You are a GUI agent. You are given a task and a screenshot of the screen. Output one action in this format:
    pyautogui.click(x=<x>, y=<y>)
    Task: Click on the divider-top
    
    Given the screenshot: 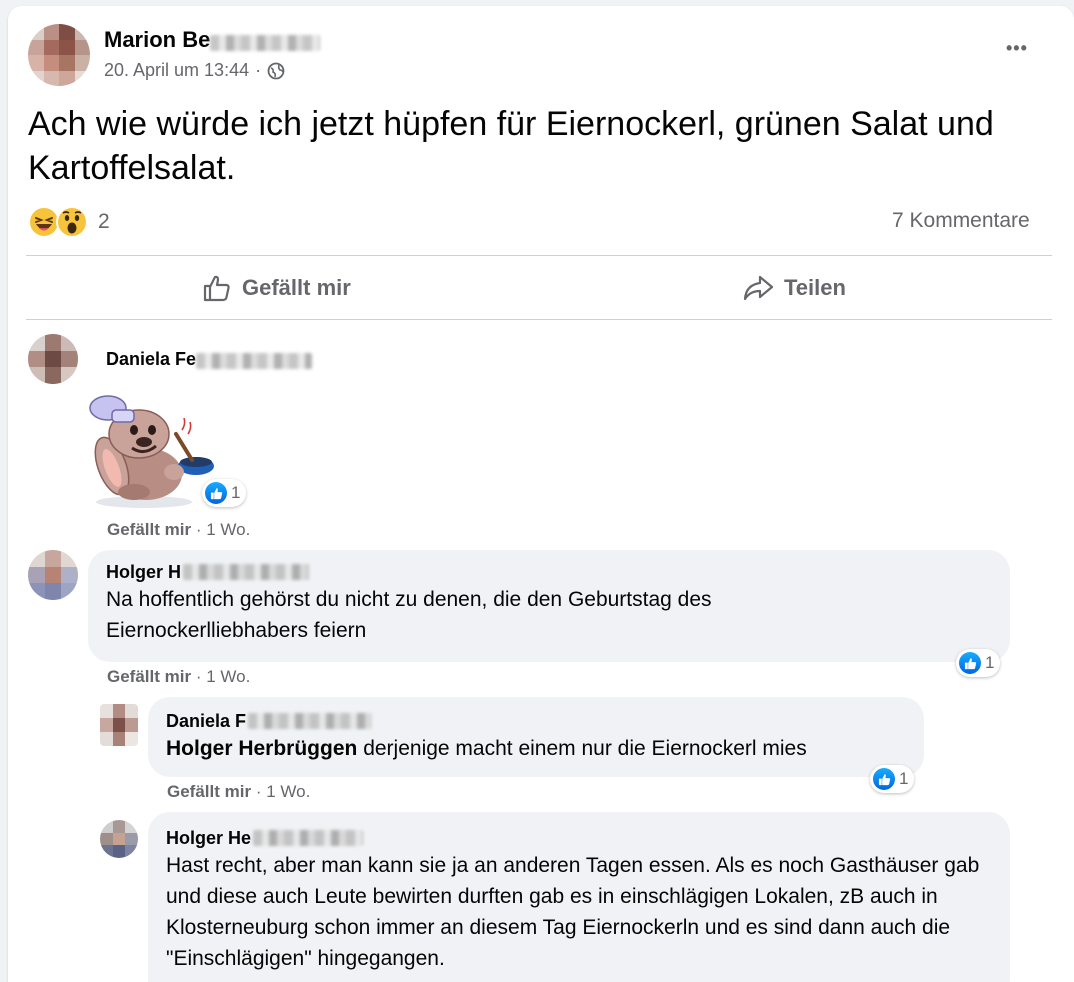 What is the action you would take?
    pyautogui.click(x=539, y=255)
    